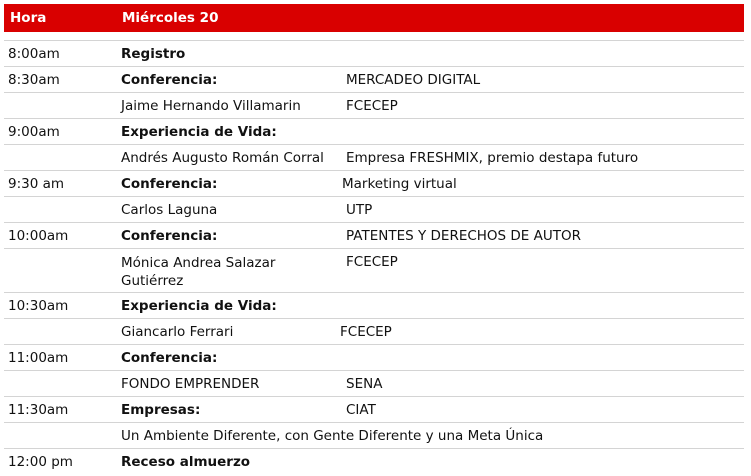  Describe the element at coordinates (222, 158) in the screenshot. I see `speaker-name: Andrés Augusto Román Corral` at that location.